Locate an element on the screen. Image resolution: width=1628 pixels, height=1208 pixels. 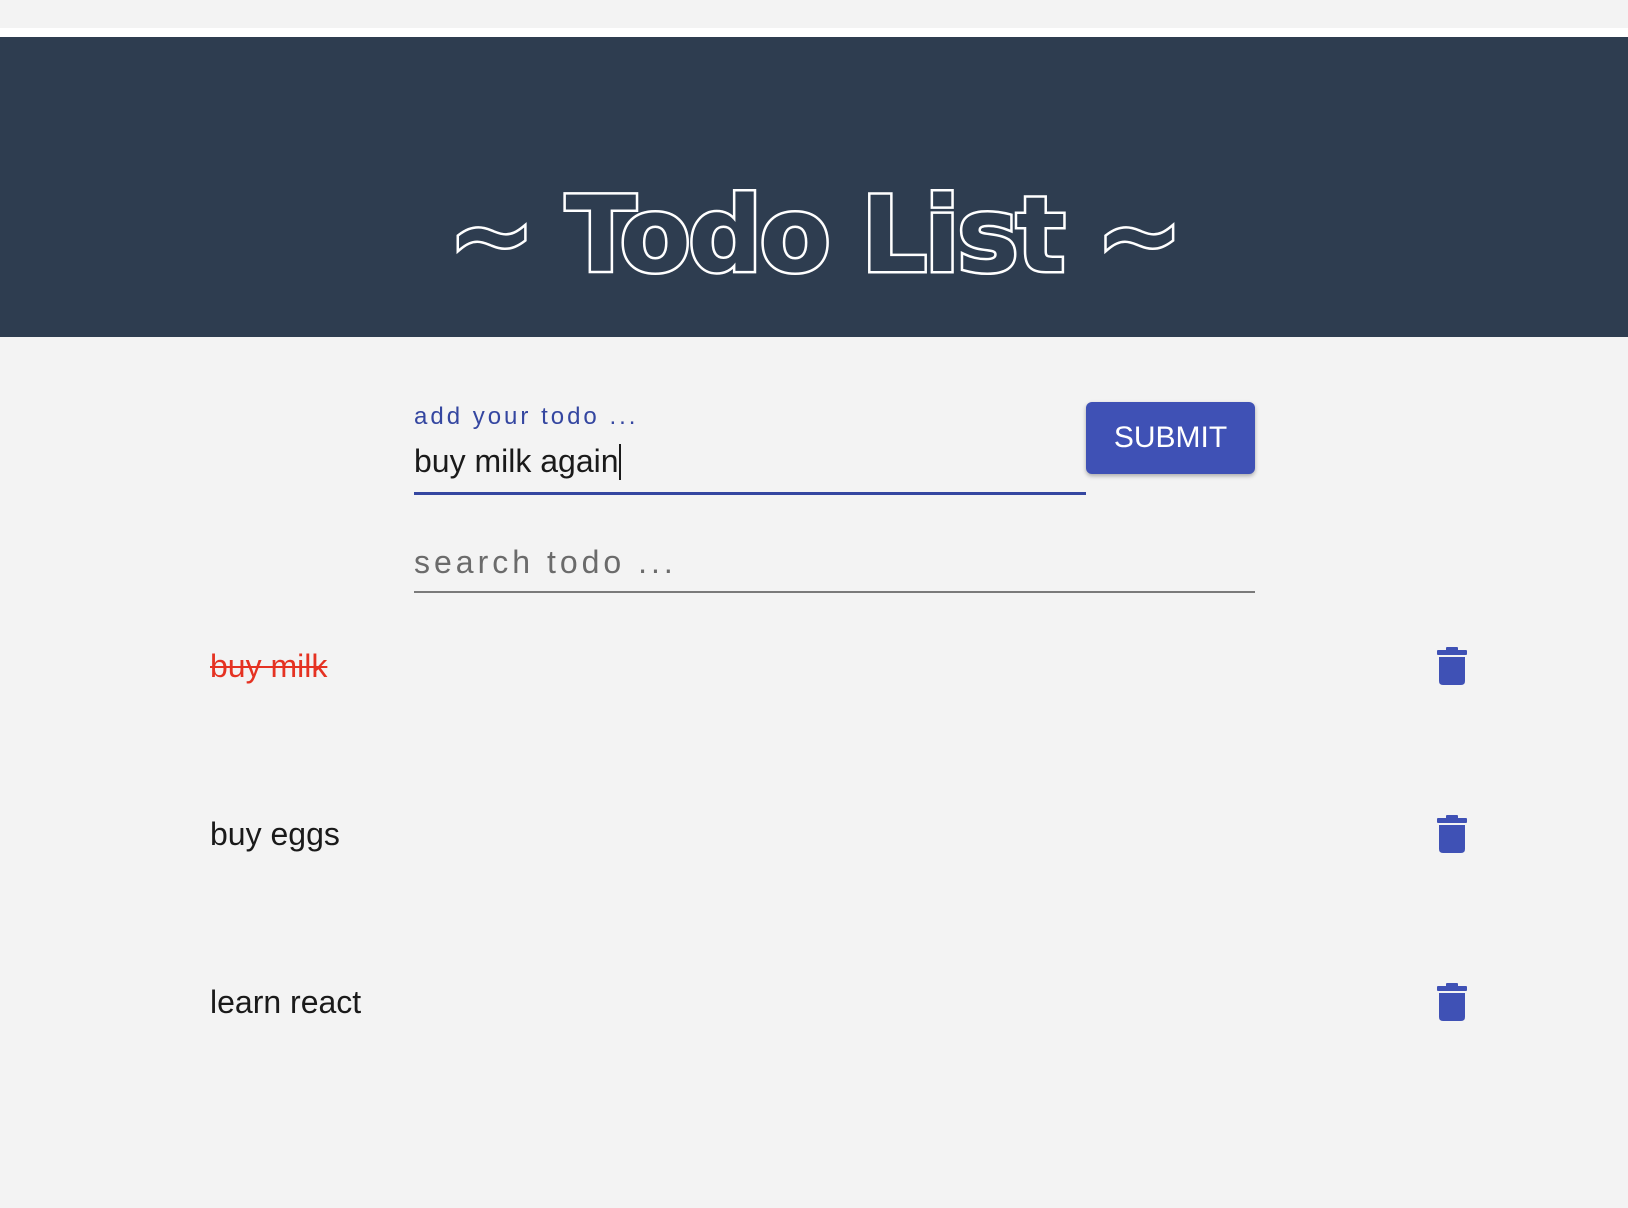
search-field is located at coordinates (834, 565).